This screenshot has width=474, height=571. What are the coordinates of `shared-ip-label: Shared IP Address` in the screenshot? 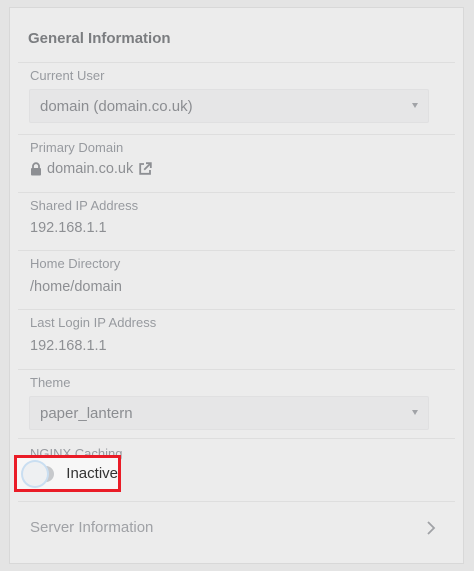 It's located at (84, 205).